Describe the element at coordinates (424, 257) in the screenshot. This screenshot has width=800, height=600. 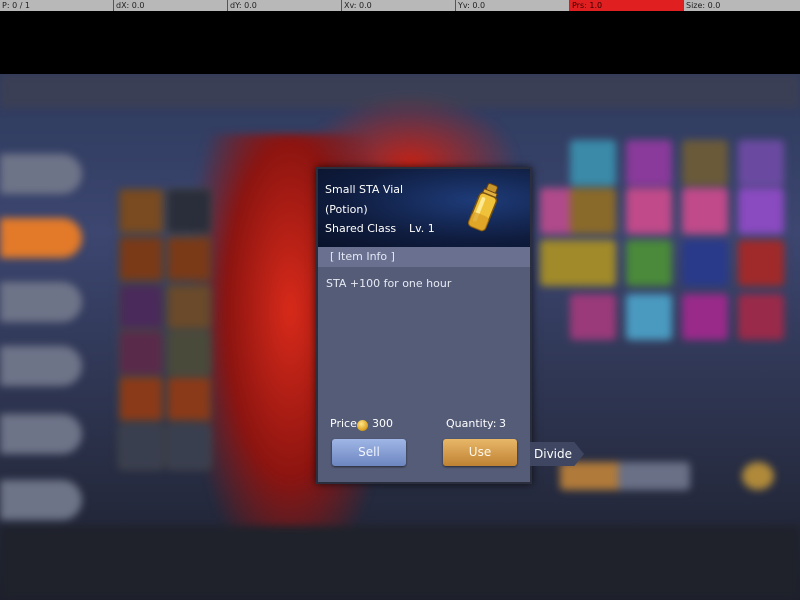
I see `item-info-section-title: [ Item Info ]` at that location.